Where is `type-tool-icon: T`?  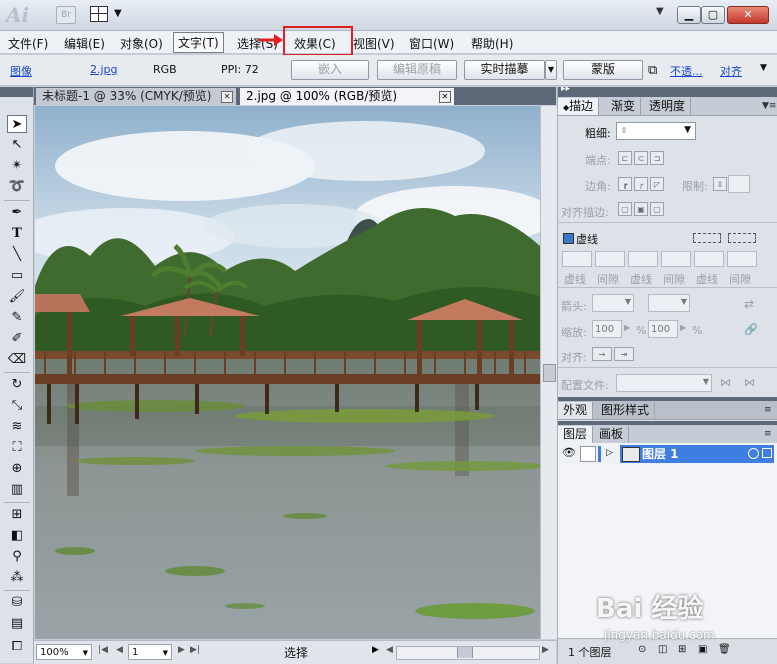
type-tool-icon: T is located at coordinates (17, 234).